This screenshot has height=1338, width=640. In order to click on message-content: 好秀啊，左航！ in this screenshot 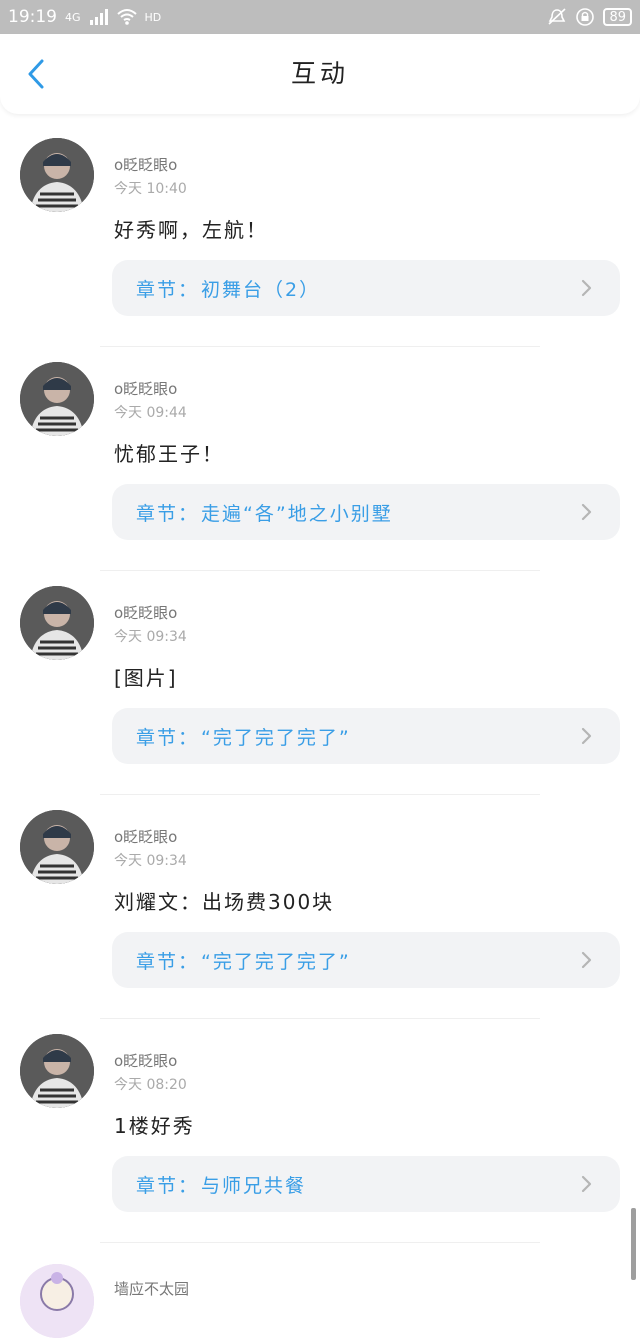, I will do `click(191, 230)`.